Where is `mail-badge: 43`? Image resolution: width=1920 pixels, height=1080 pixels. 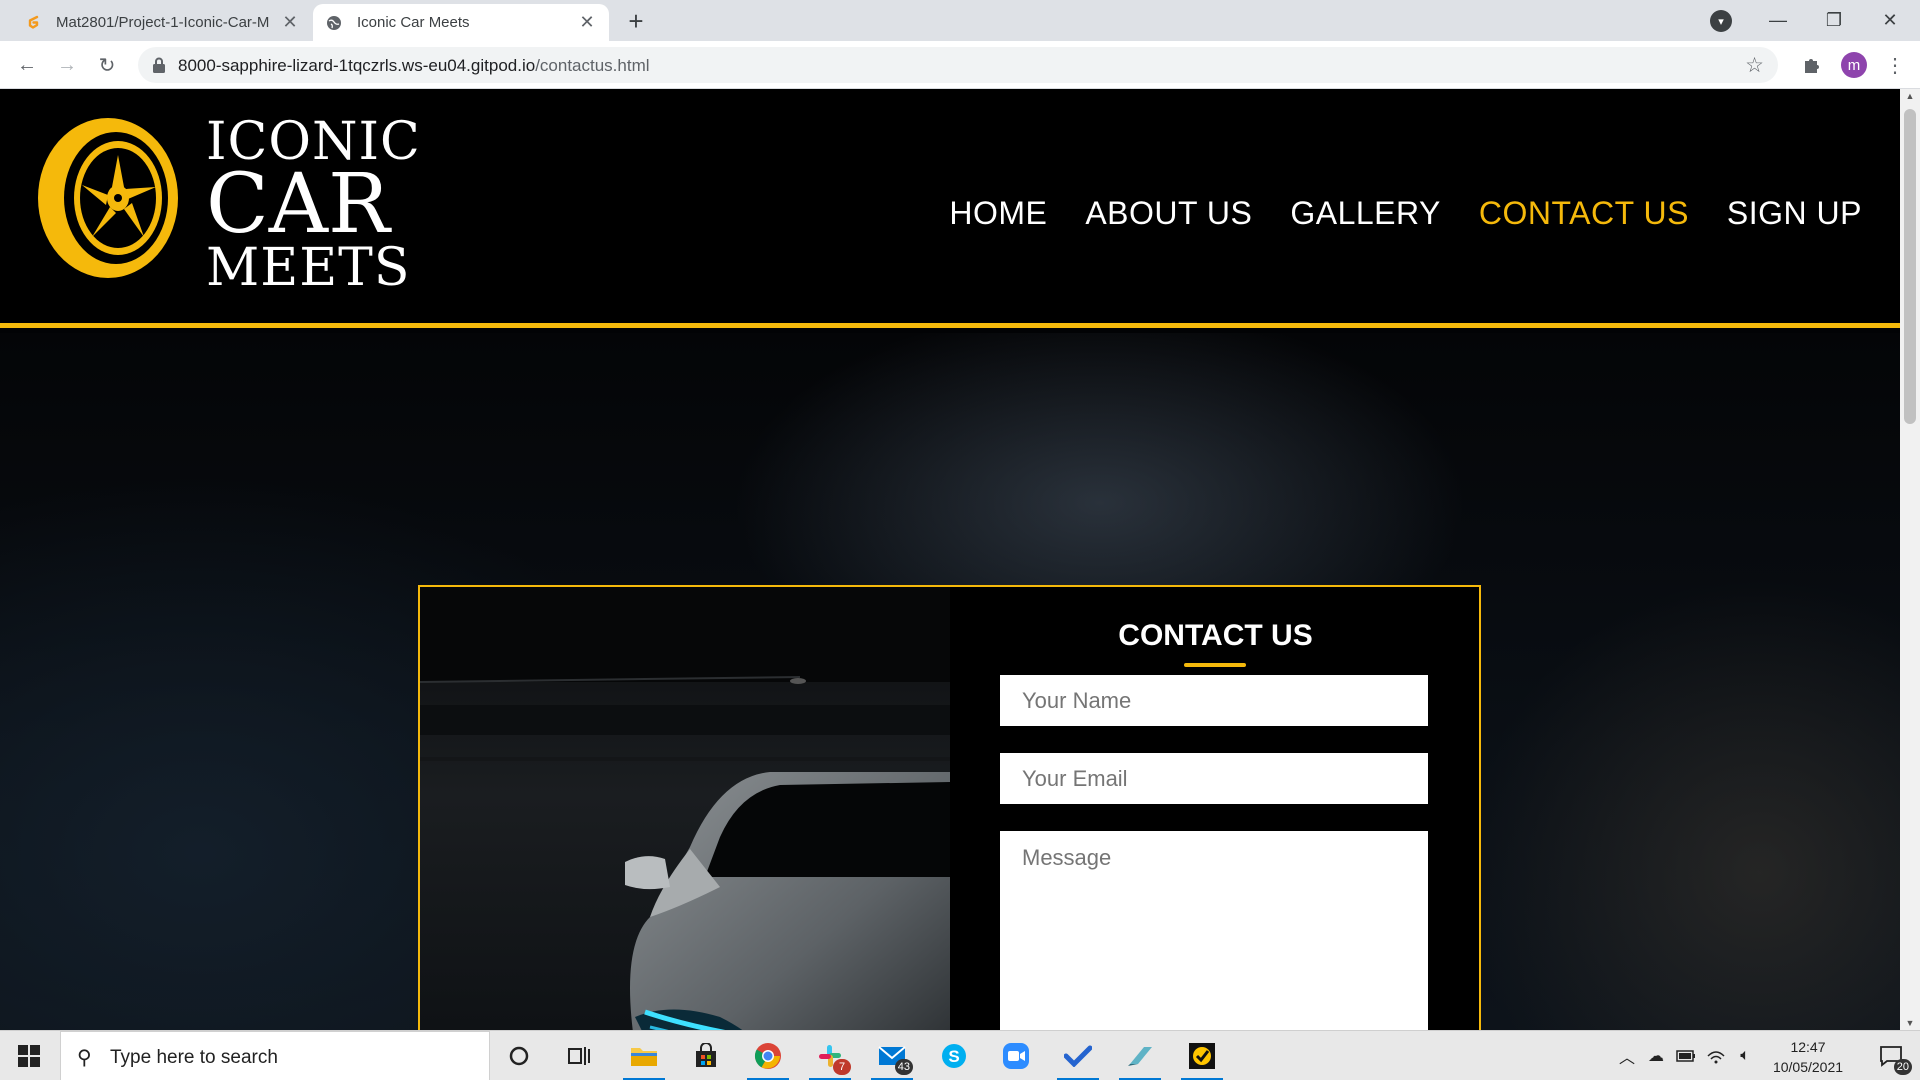 mail-badge: 43 is located at coordinates (903, 1067).